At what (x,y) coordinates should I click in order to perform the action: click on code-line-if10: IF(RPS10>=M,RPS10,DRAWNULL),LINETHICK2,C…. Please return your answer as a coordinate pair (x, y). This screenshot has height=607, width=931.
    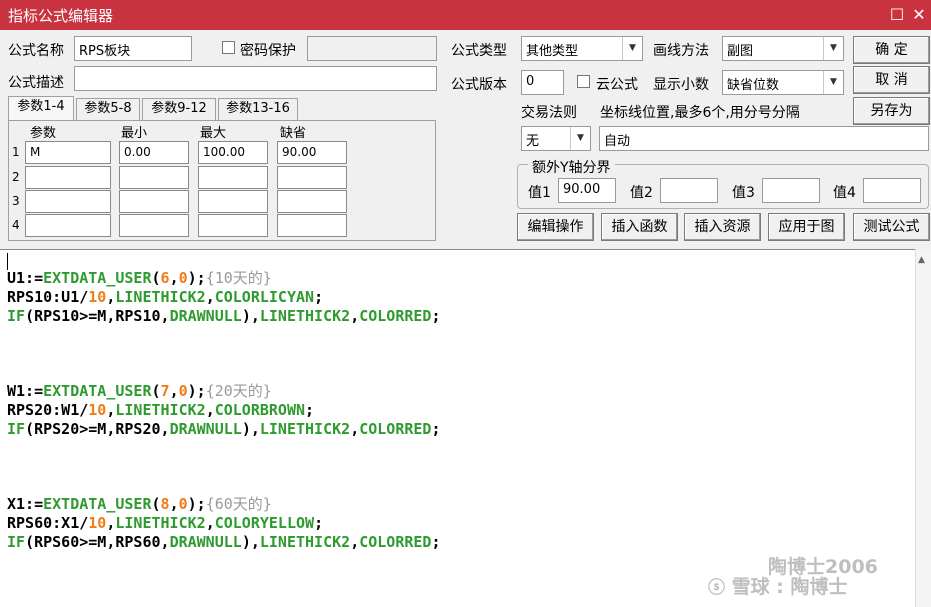
    Looking at the image, I should click on (224, 316).